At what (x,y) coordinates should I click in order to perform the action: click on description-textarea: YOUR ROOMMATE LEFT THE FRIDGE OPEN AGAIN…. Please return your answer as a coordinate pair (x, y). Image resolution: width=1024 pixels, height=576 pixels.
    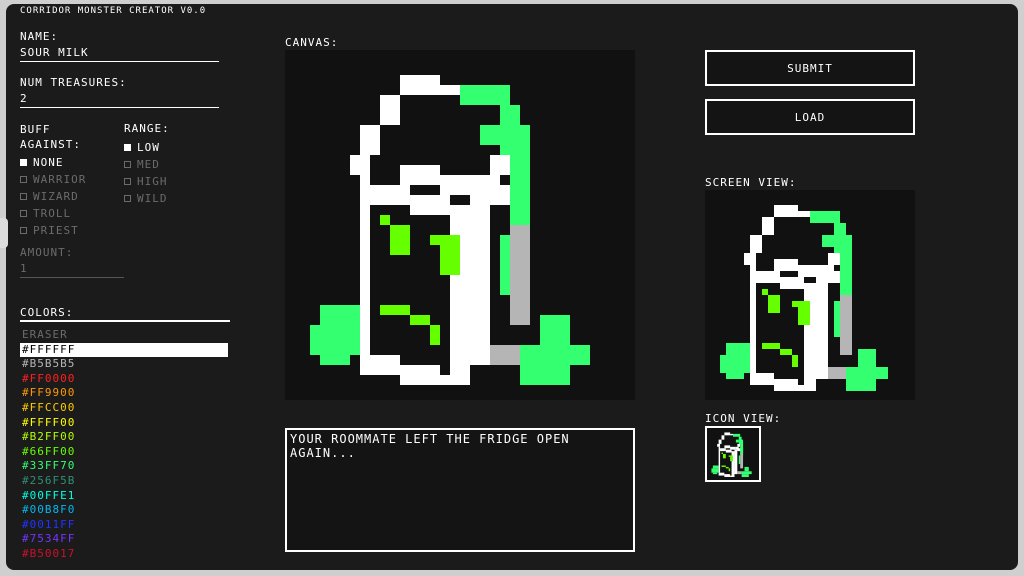
    Looking at the image, I should click on (460, 490).